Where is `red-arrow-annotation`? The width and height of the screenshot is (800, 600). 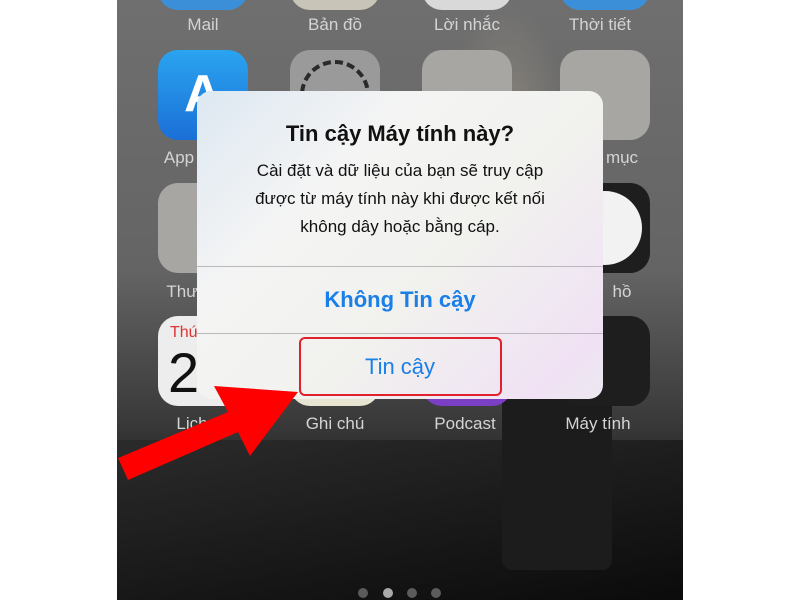
red-arrow-annotation is located at coordinates (208, 433).